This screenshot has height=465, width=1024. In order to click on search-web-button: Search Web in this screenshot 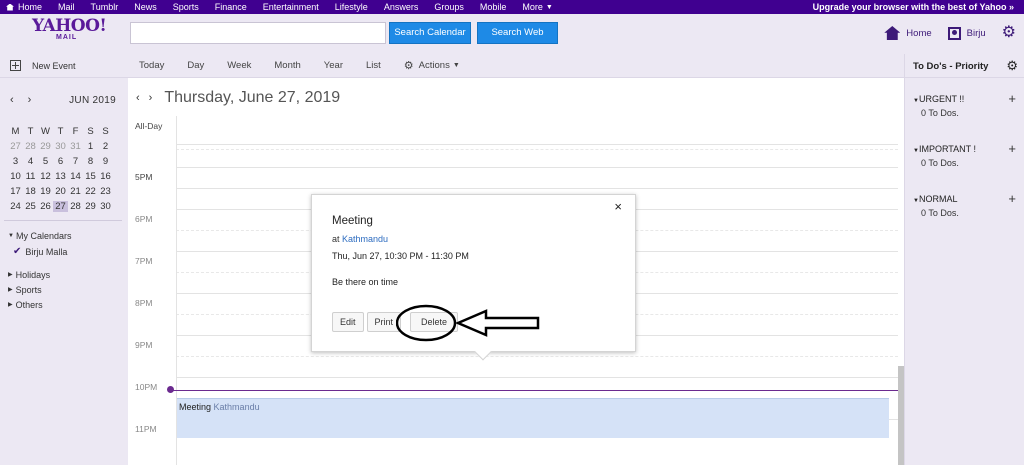, I will do `click(517, 33)`.